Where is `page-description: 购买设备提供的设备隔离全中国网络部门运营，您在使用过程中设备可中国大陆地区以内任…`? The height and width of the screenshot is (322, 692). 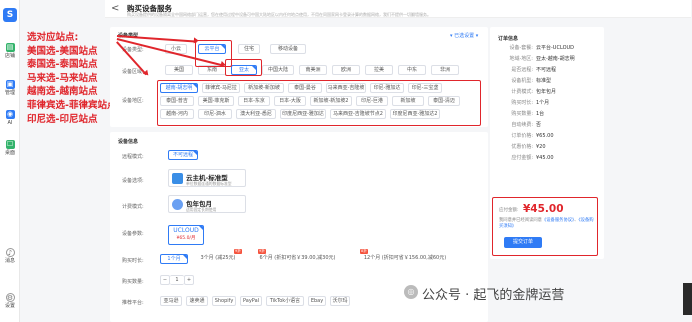 page-description: 购买设备提供的设备隔离全中国网络部门运营，您在使用过程中设备可中国大陆地区以内任… is located at coordinates (279, 14).